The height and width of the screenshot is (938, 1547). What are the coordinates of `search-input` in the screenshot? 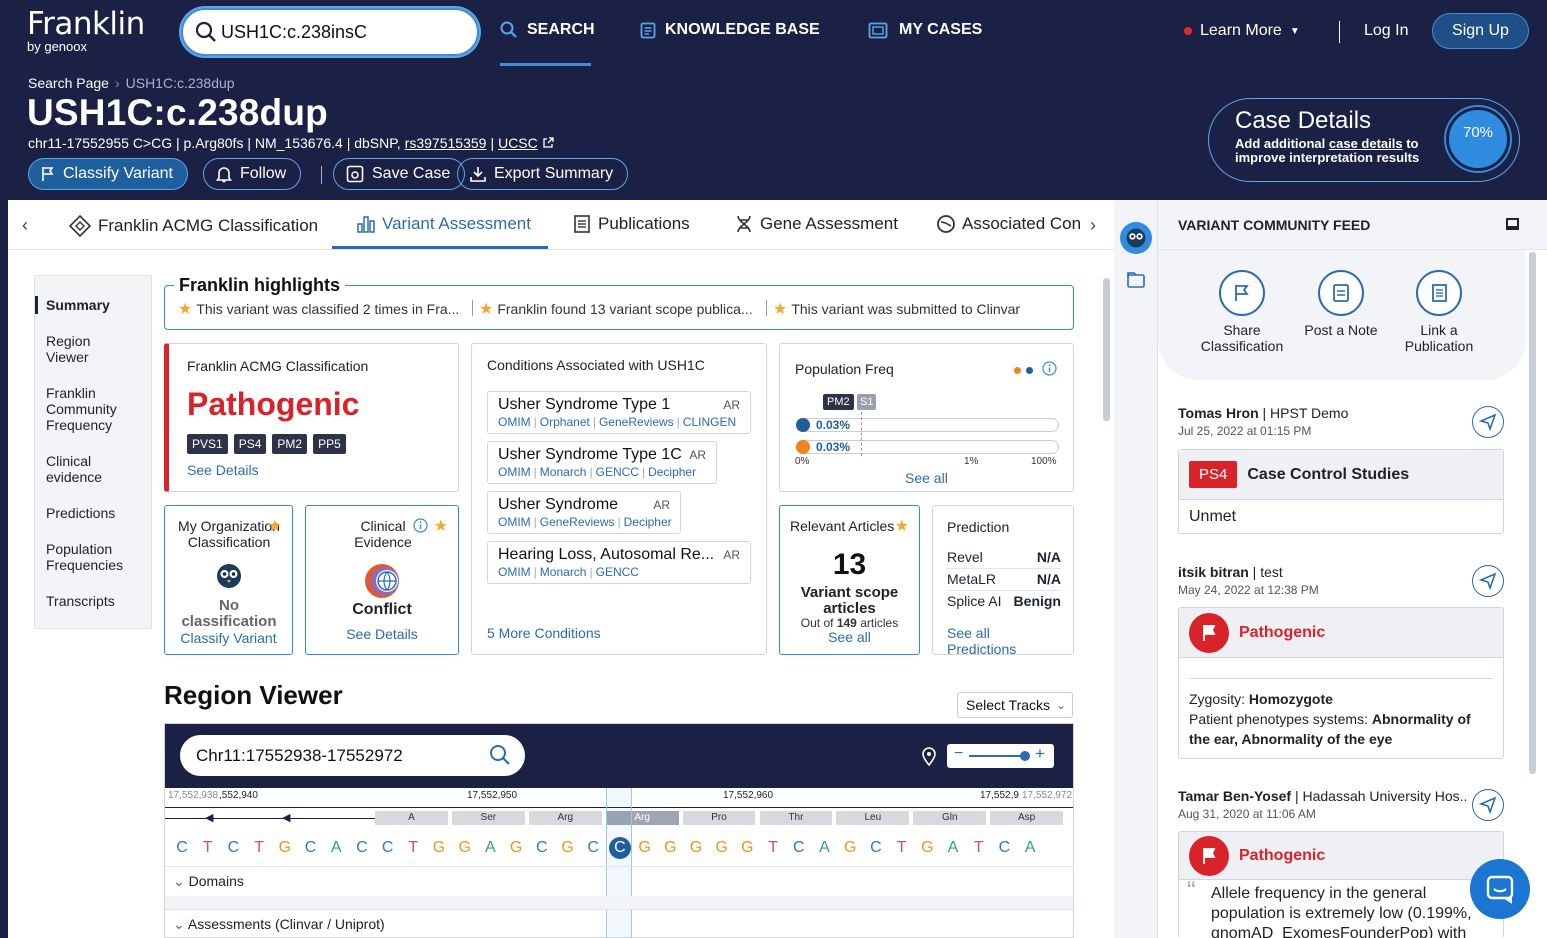 It's located at (341, 32).